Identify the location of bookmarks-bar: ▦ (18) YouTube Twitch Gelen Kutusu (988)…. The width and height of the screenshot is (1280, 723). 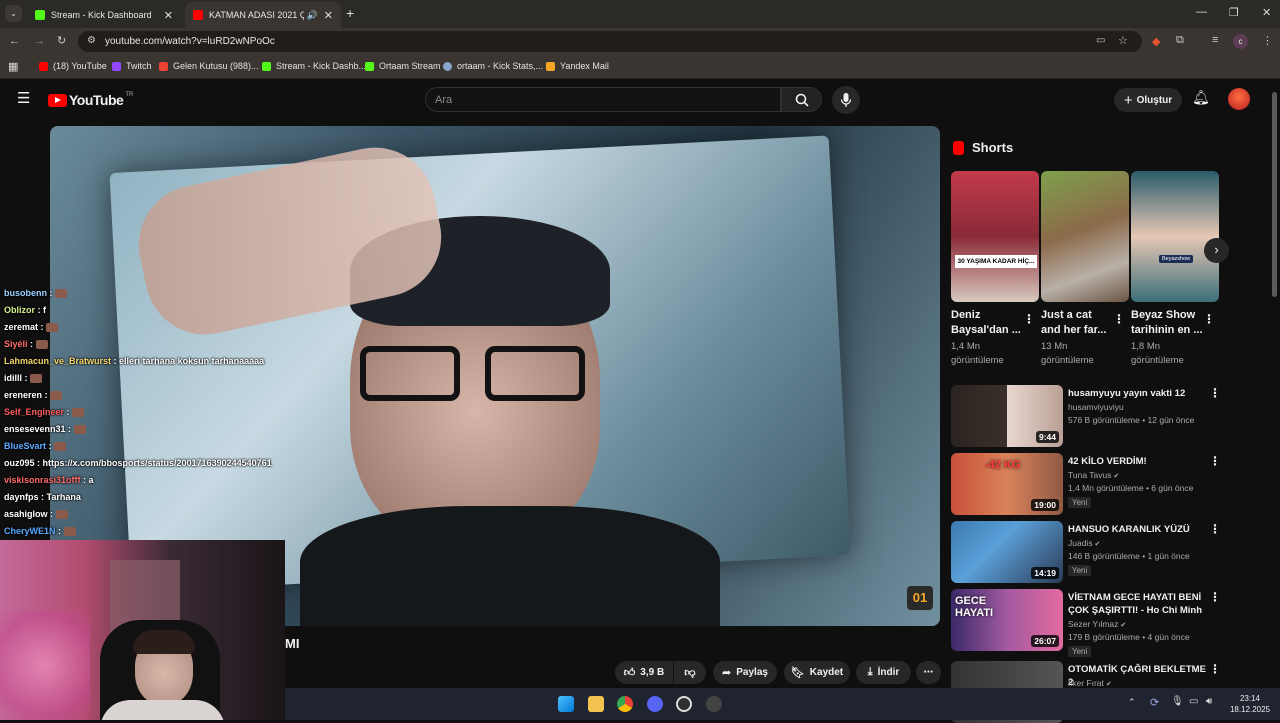
(640, 67).